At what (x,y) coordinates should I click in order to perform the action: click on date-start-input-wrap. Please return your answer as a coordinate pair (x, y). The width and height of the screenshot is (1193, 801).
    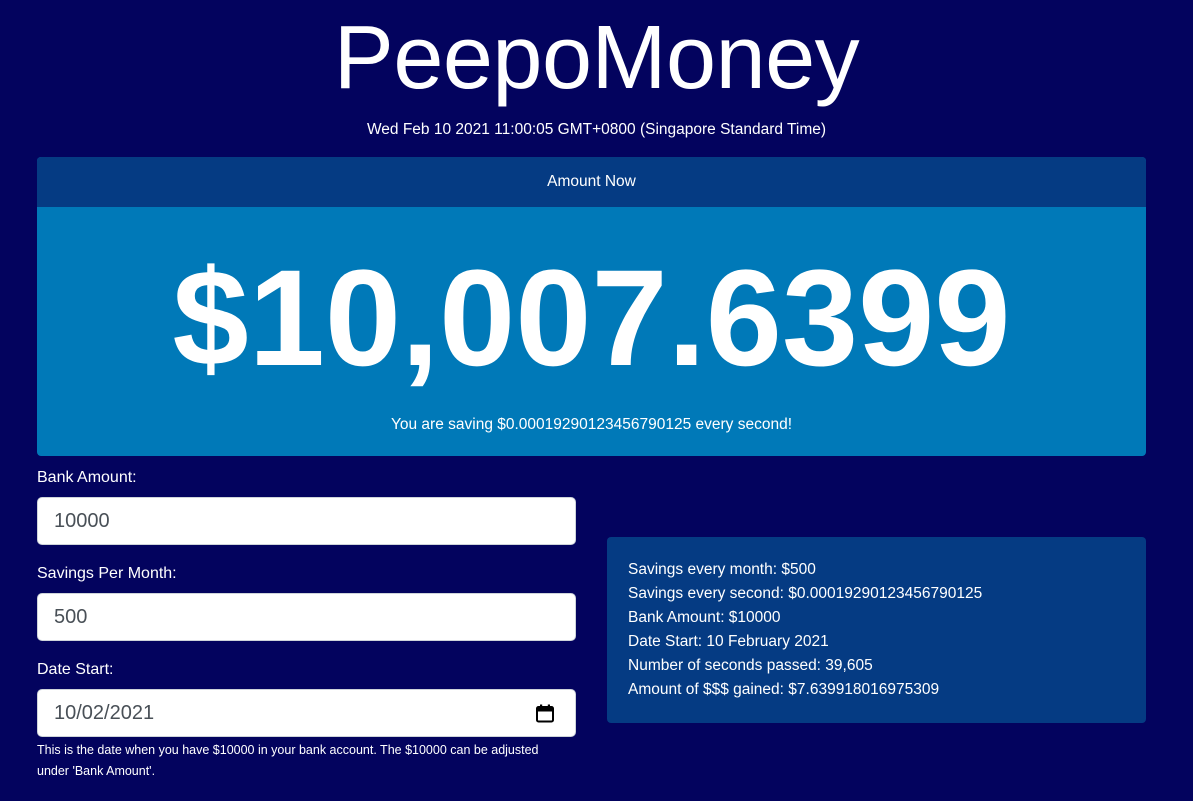
    Looking at the image, I should click on (306, 713).